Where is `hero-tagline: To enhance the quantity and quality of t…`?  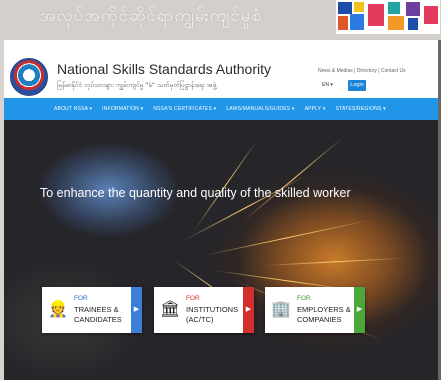 hero-tagline: To enhance the quantity and quality of t… is located at coordinates (195, 193).